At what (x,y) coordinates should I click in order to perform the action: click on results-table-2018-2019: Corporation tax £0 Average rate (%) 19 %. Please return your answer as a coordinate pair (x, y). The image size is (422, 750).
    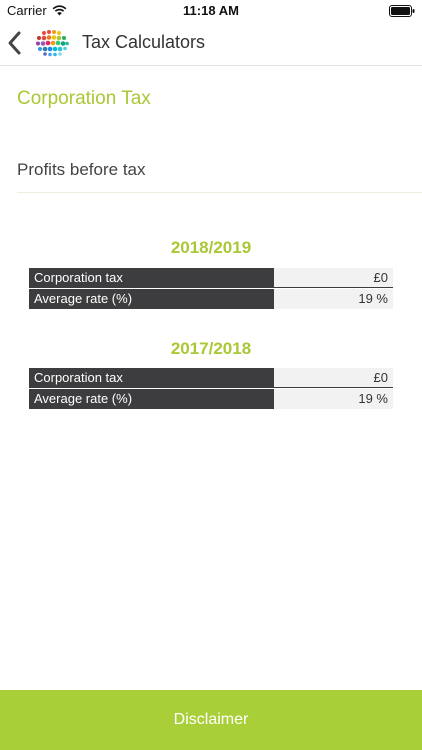
    Looking at the image, I should click on (211, 288).